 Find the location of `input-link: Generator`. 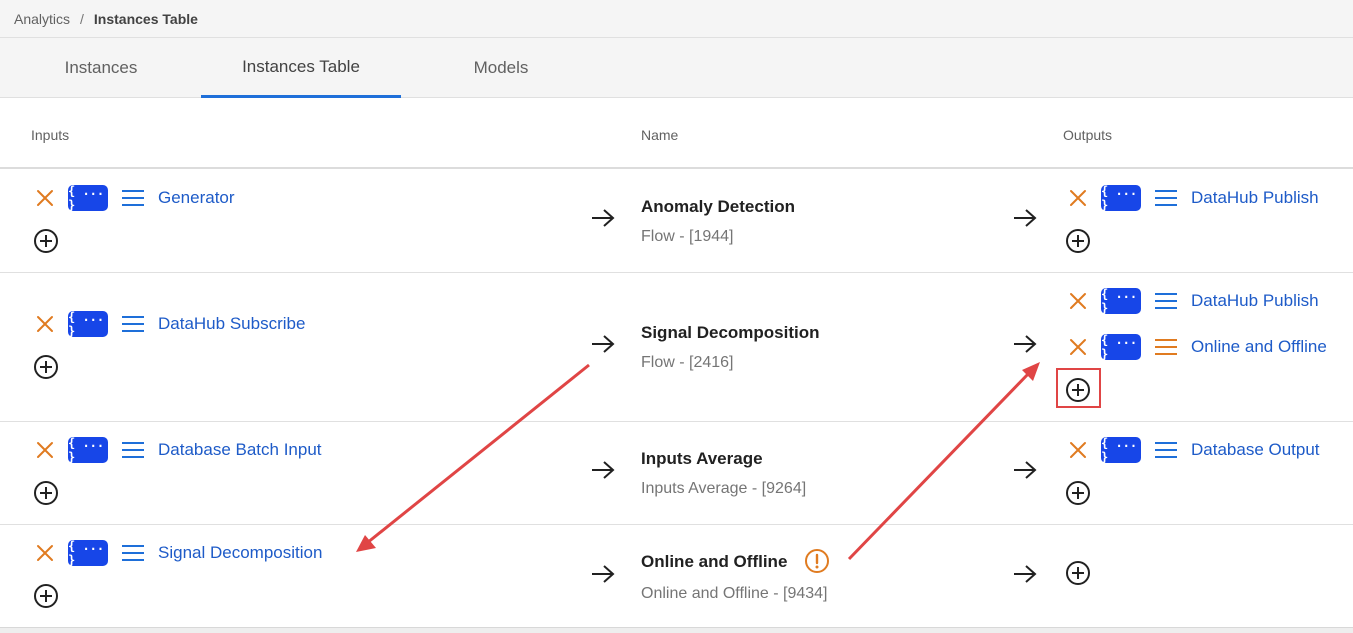

input-link: Generator is located at coordinates (196, 198).